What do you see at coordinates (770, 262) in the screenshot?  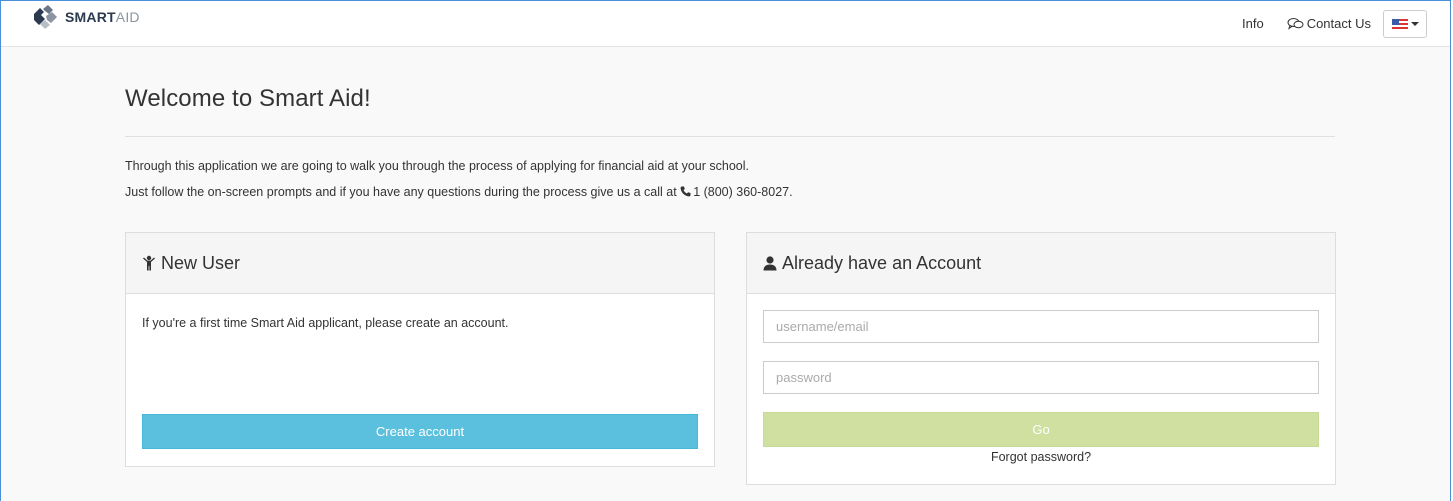 I see `user-icon` at bounding box center [770, 262].